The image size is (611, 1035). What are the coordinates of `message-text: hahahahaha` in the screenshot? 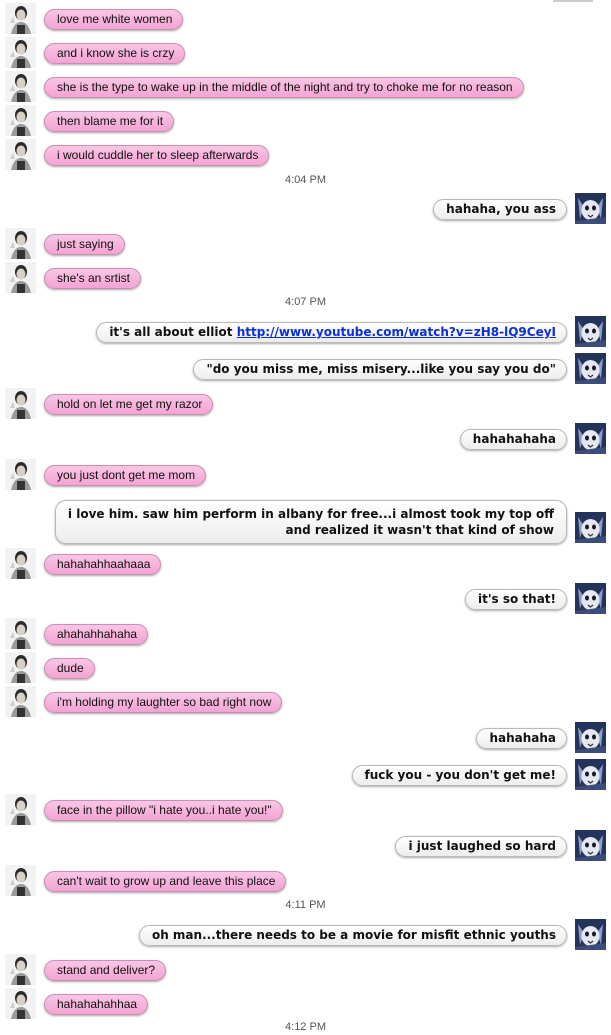 It's located at (514, 439).